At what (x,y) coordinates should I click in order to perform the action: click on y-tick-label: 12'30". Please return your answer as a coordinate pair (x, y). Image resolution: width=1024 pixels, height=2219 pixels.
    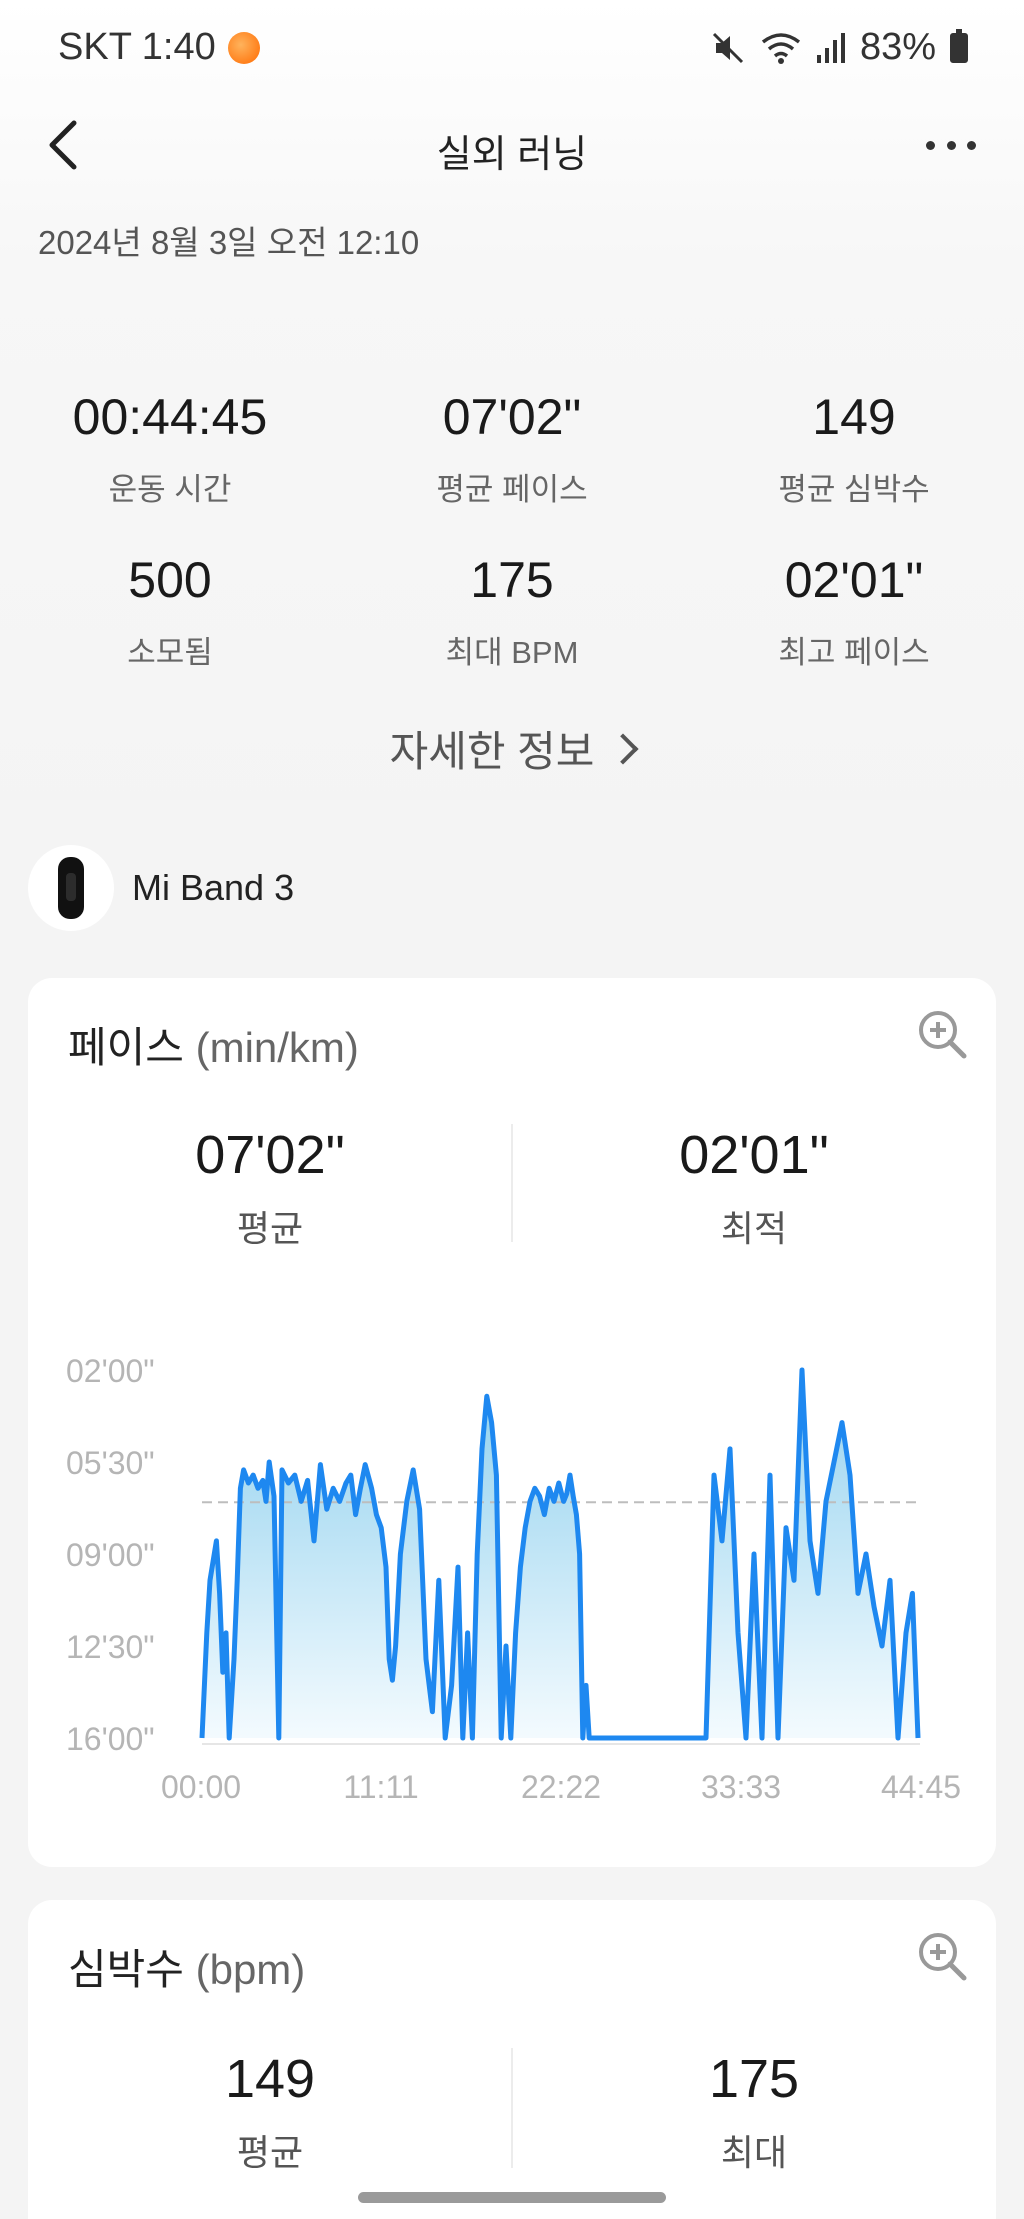
    Looking at the image, I should click on (110, 1647).